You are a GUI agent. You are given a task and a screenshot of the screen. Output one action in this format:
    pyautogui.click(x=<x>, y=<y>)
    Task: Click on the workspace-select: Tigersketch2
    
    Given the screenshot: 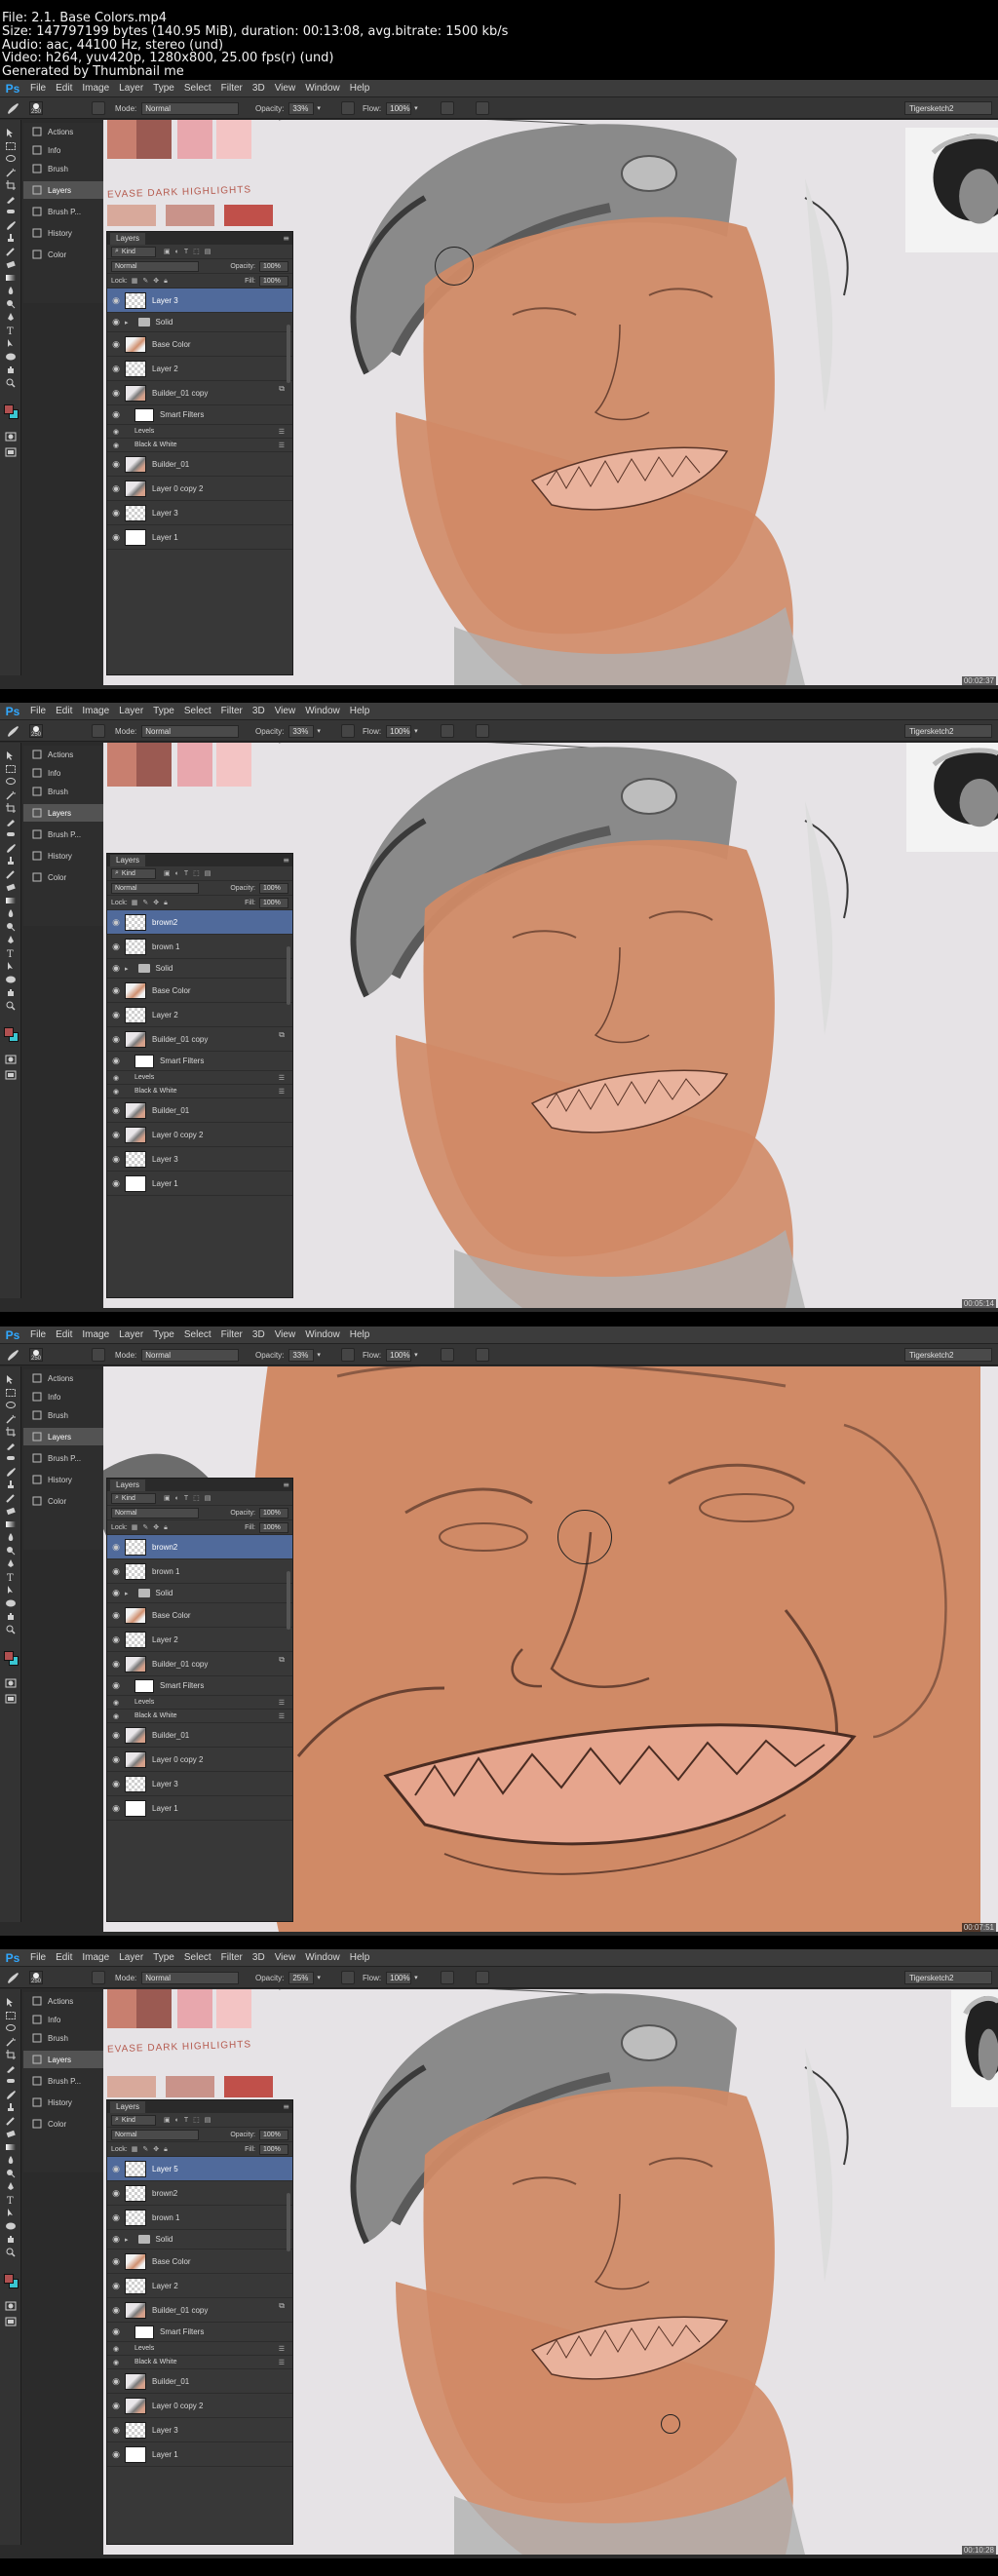 What is the action you would take?
    pyautogui.click(x=948, y=108)
    